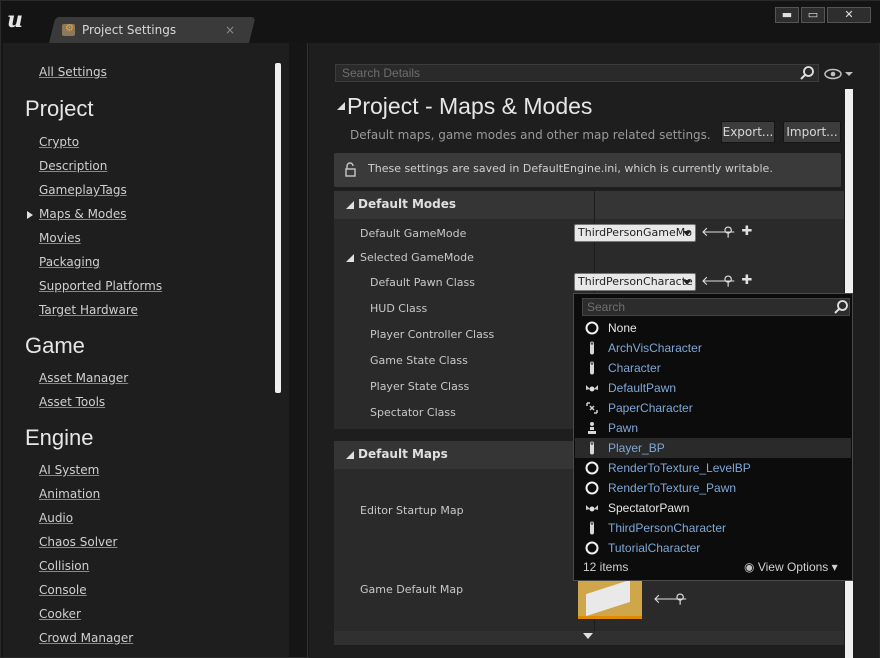 This screenshot has width=880, height=658. I want to click on class-list-item-label: Pawn, so click(623, 428).